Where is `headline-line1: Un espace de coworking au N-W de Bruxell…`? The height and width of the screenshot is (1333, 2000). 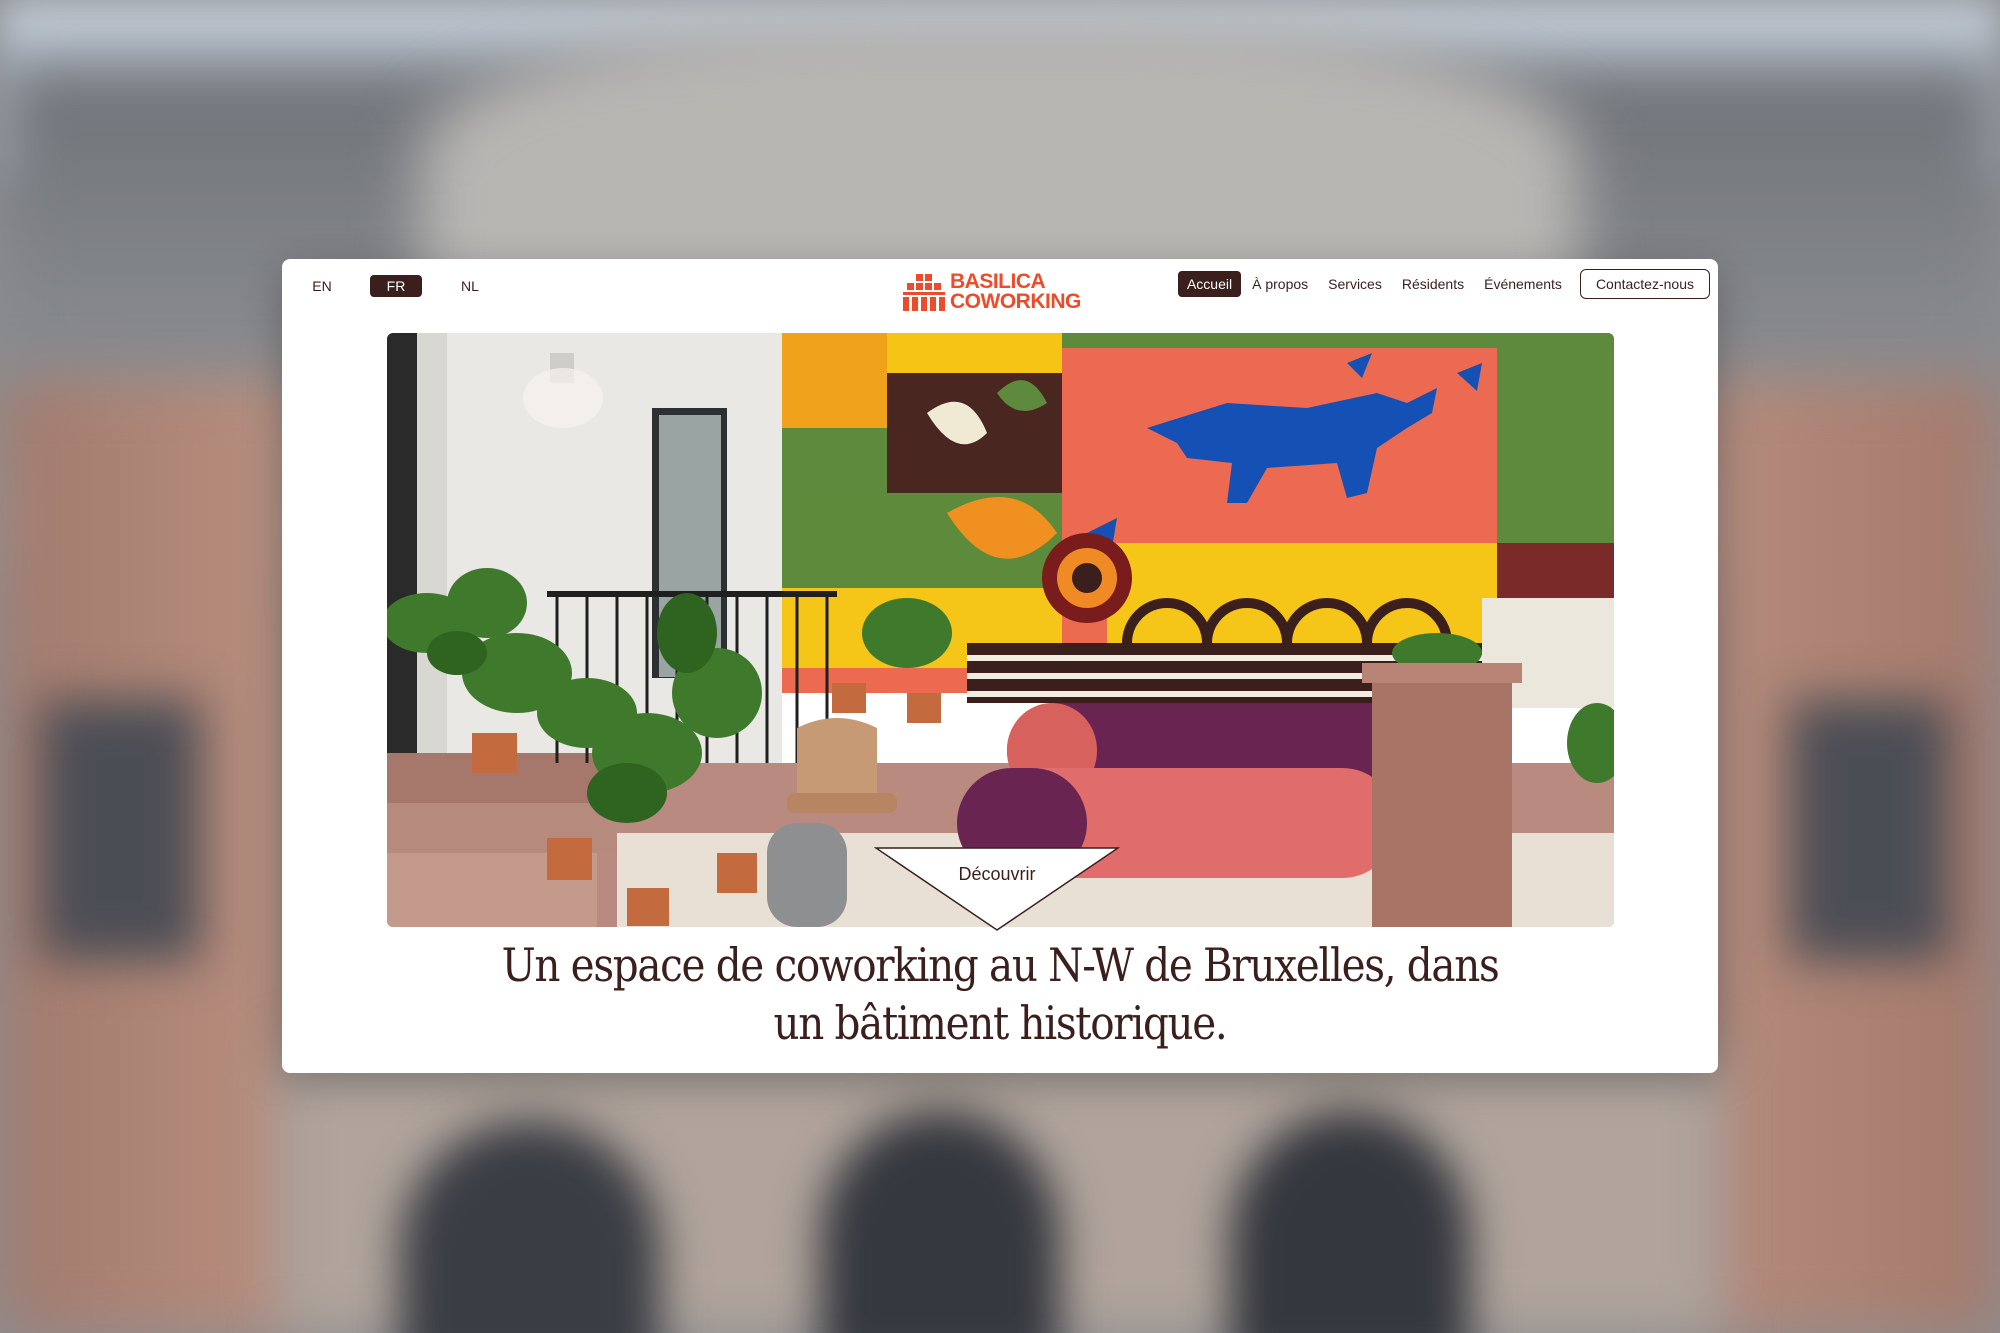 headline-line1: Un espace de coworking au N-W de Bruxell… is located at coordinates (1000, 965).